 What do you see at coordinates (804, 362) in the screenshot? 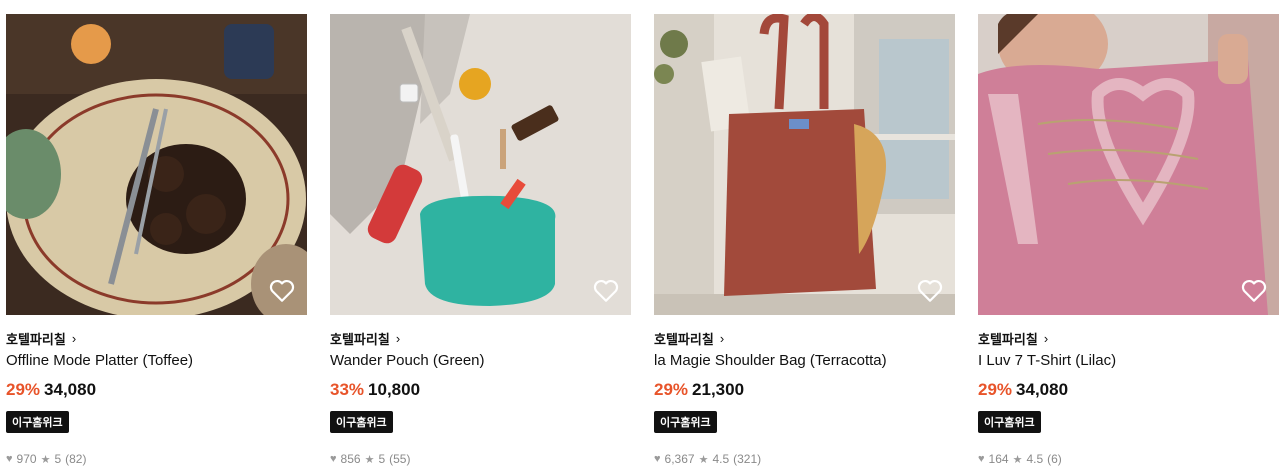
I see `product-name: la Magie Shoulder Bag (Terracotta)` at bounding box center [804, 362].